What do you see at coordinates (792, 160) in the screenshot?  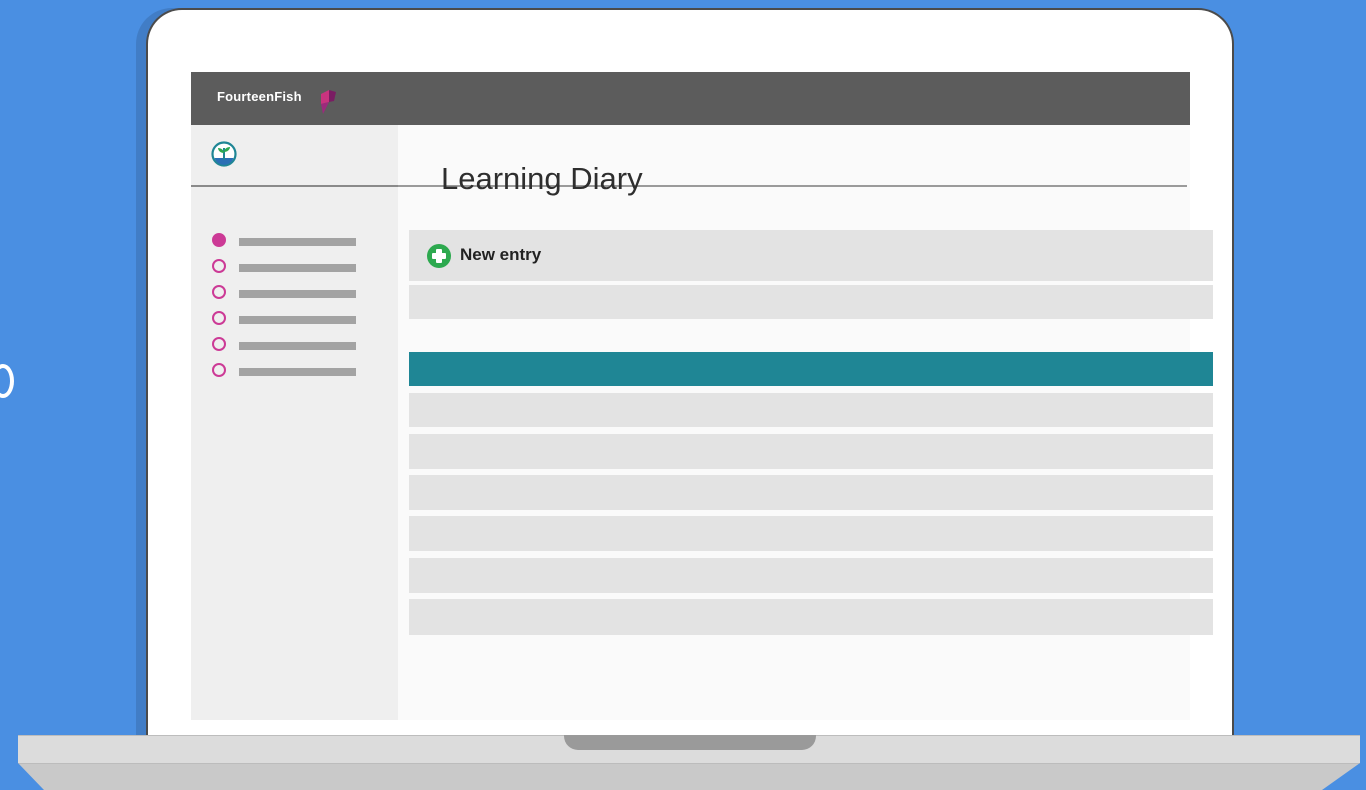 I see `page-header: Learning Diary` at bounding box center [792, 160].